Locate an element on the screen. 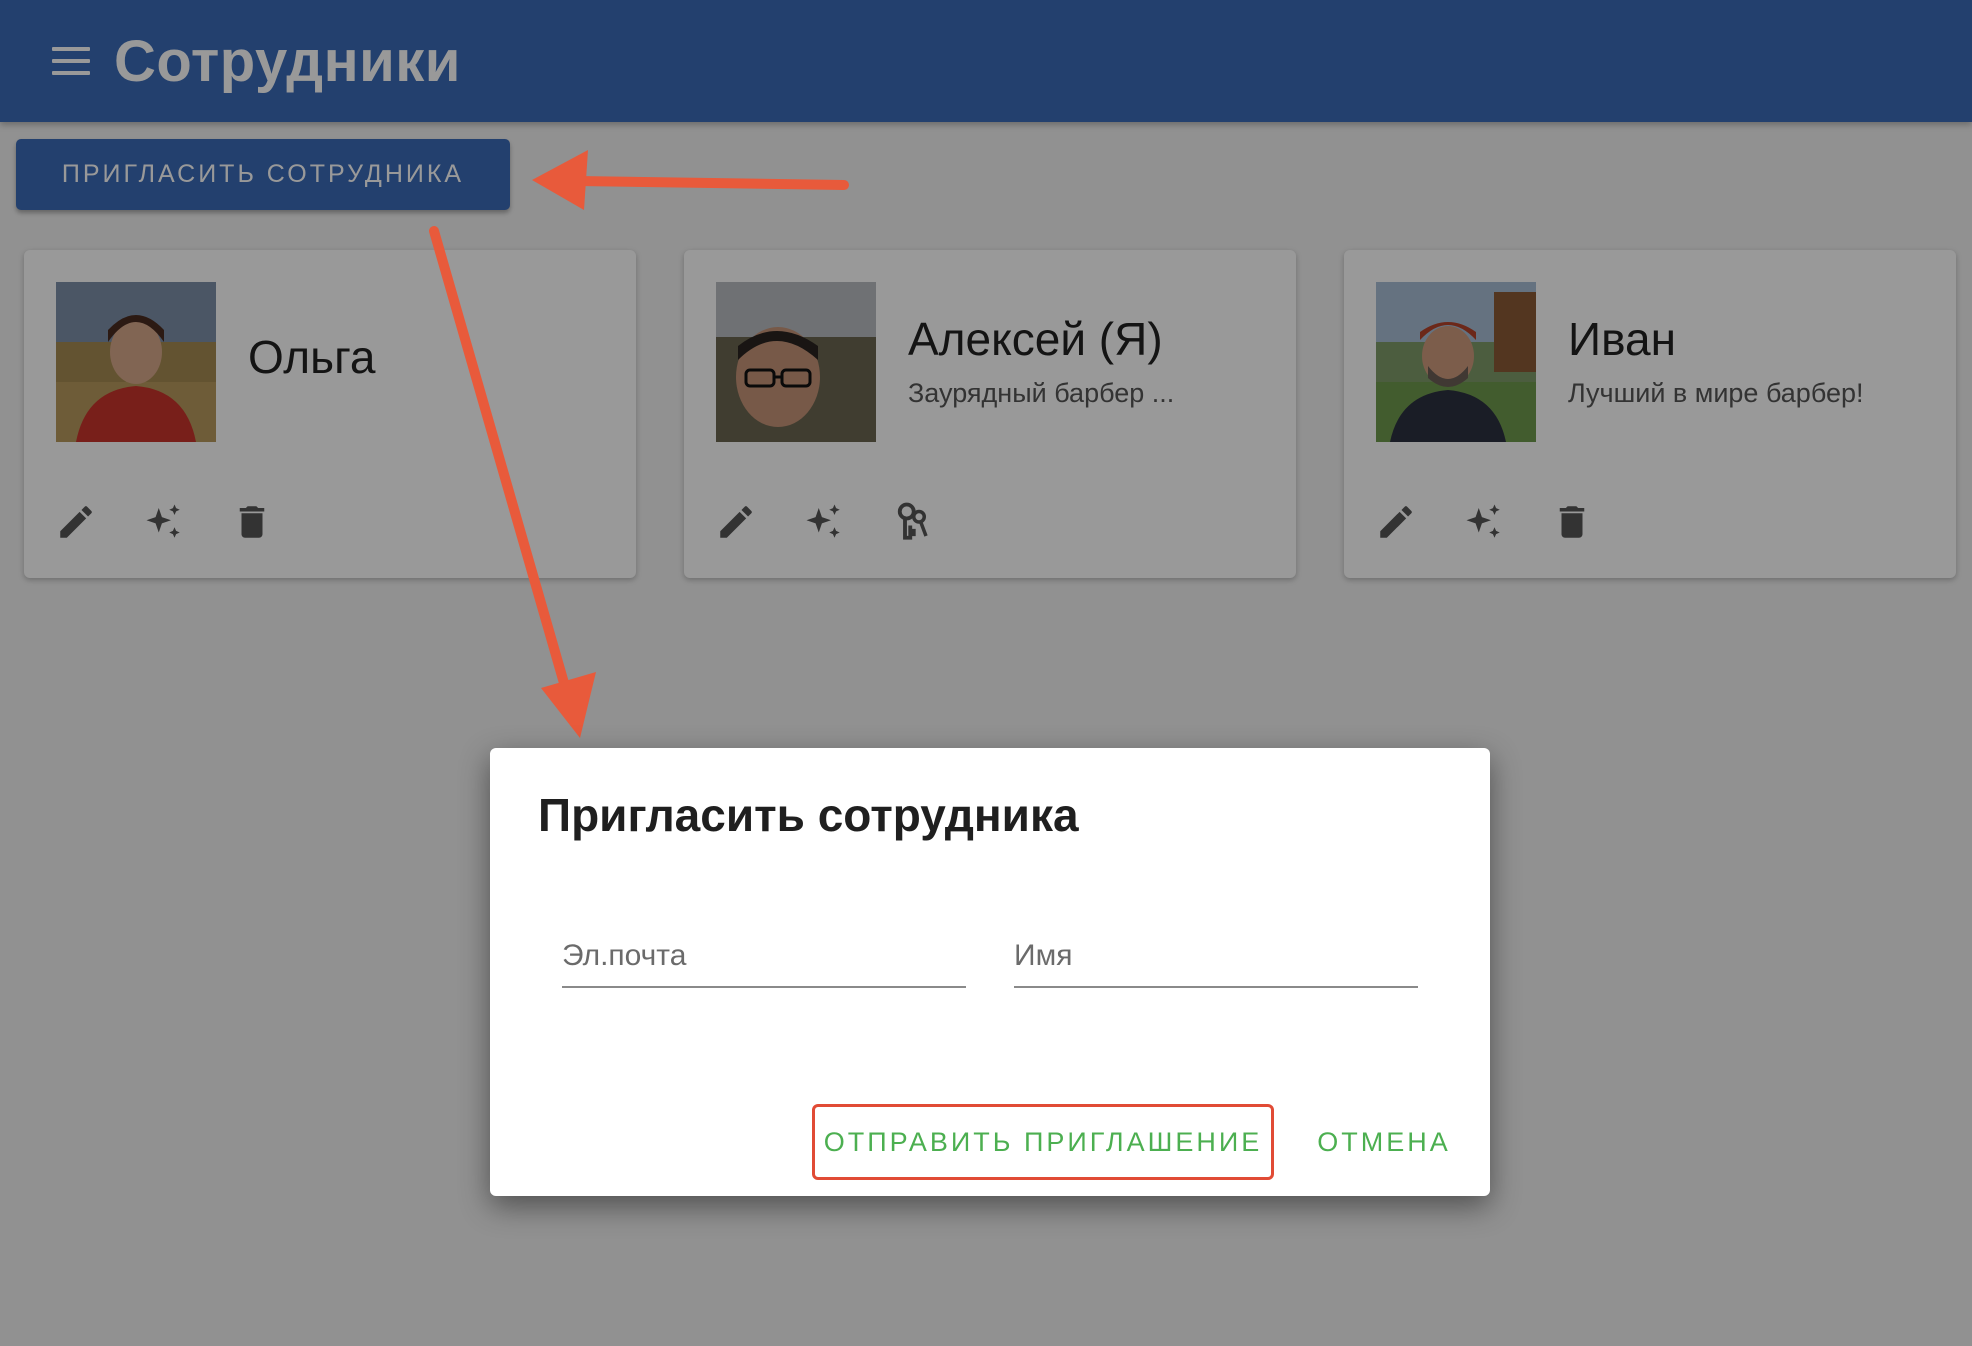 The height and width of the screenshot is (1346, 1972). name-field is located at coordinates (1216, 956).